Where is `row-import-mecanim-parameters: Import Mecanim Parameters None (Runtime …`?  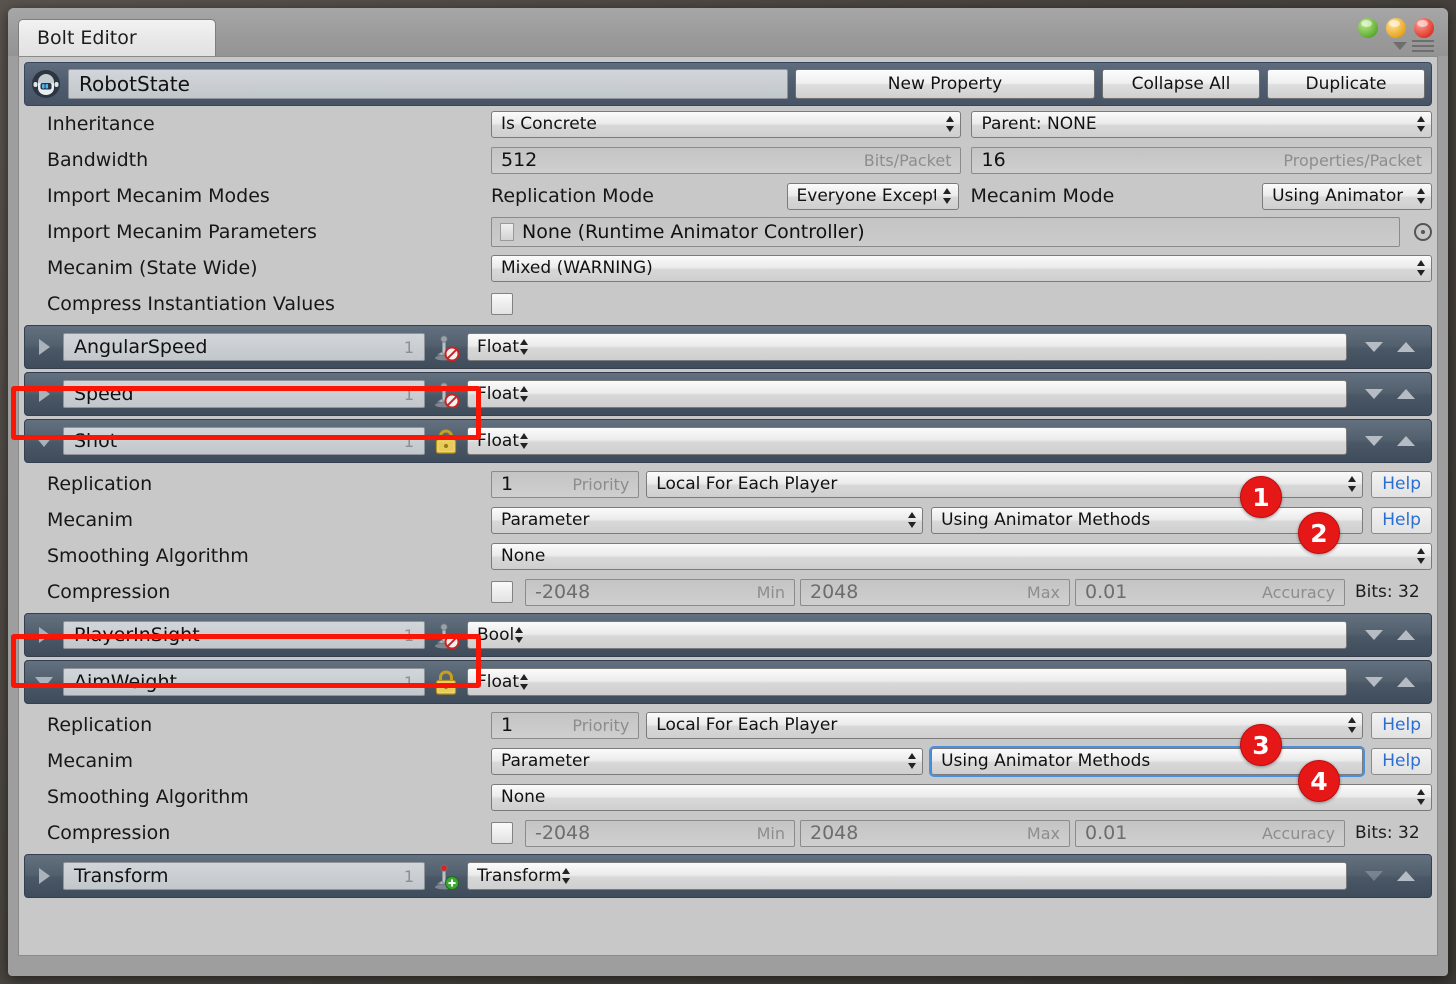 row-import-mecanim-parameters: Import Mecanim Parameters None (Runtime … is located at coordinates (728, 232).